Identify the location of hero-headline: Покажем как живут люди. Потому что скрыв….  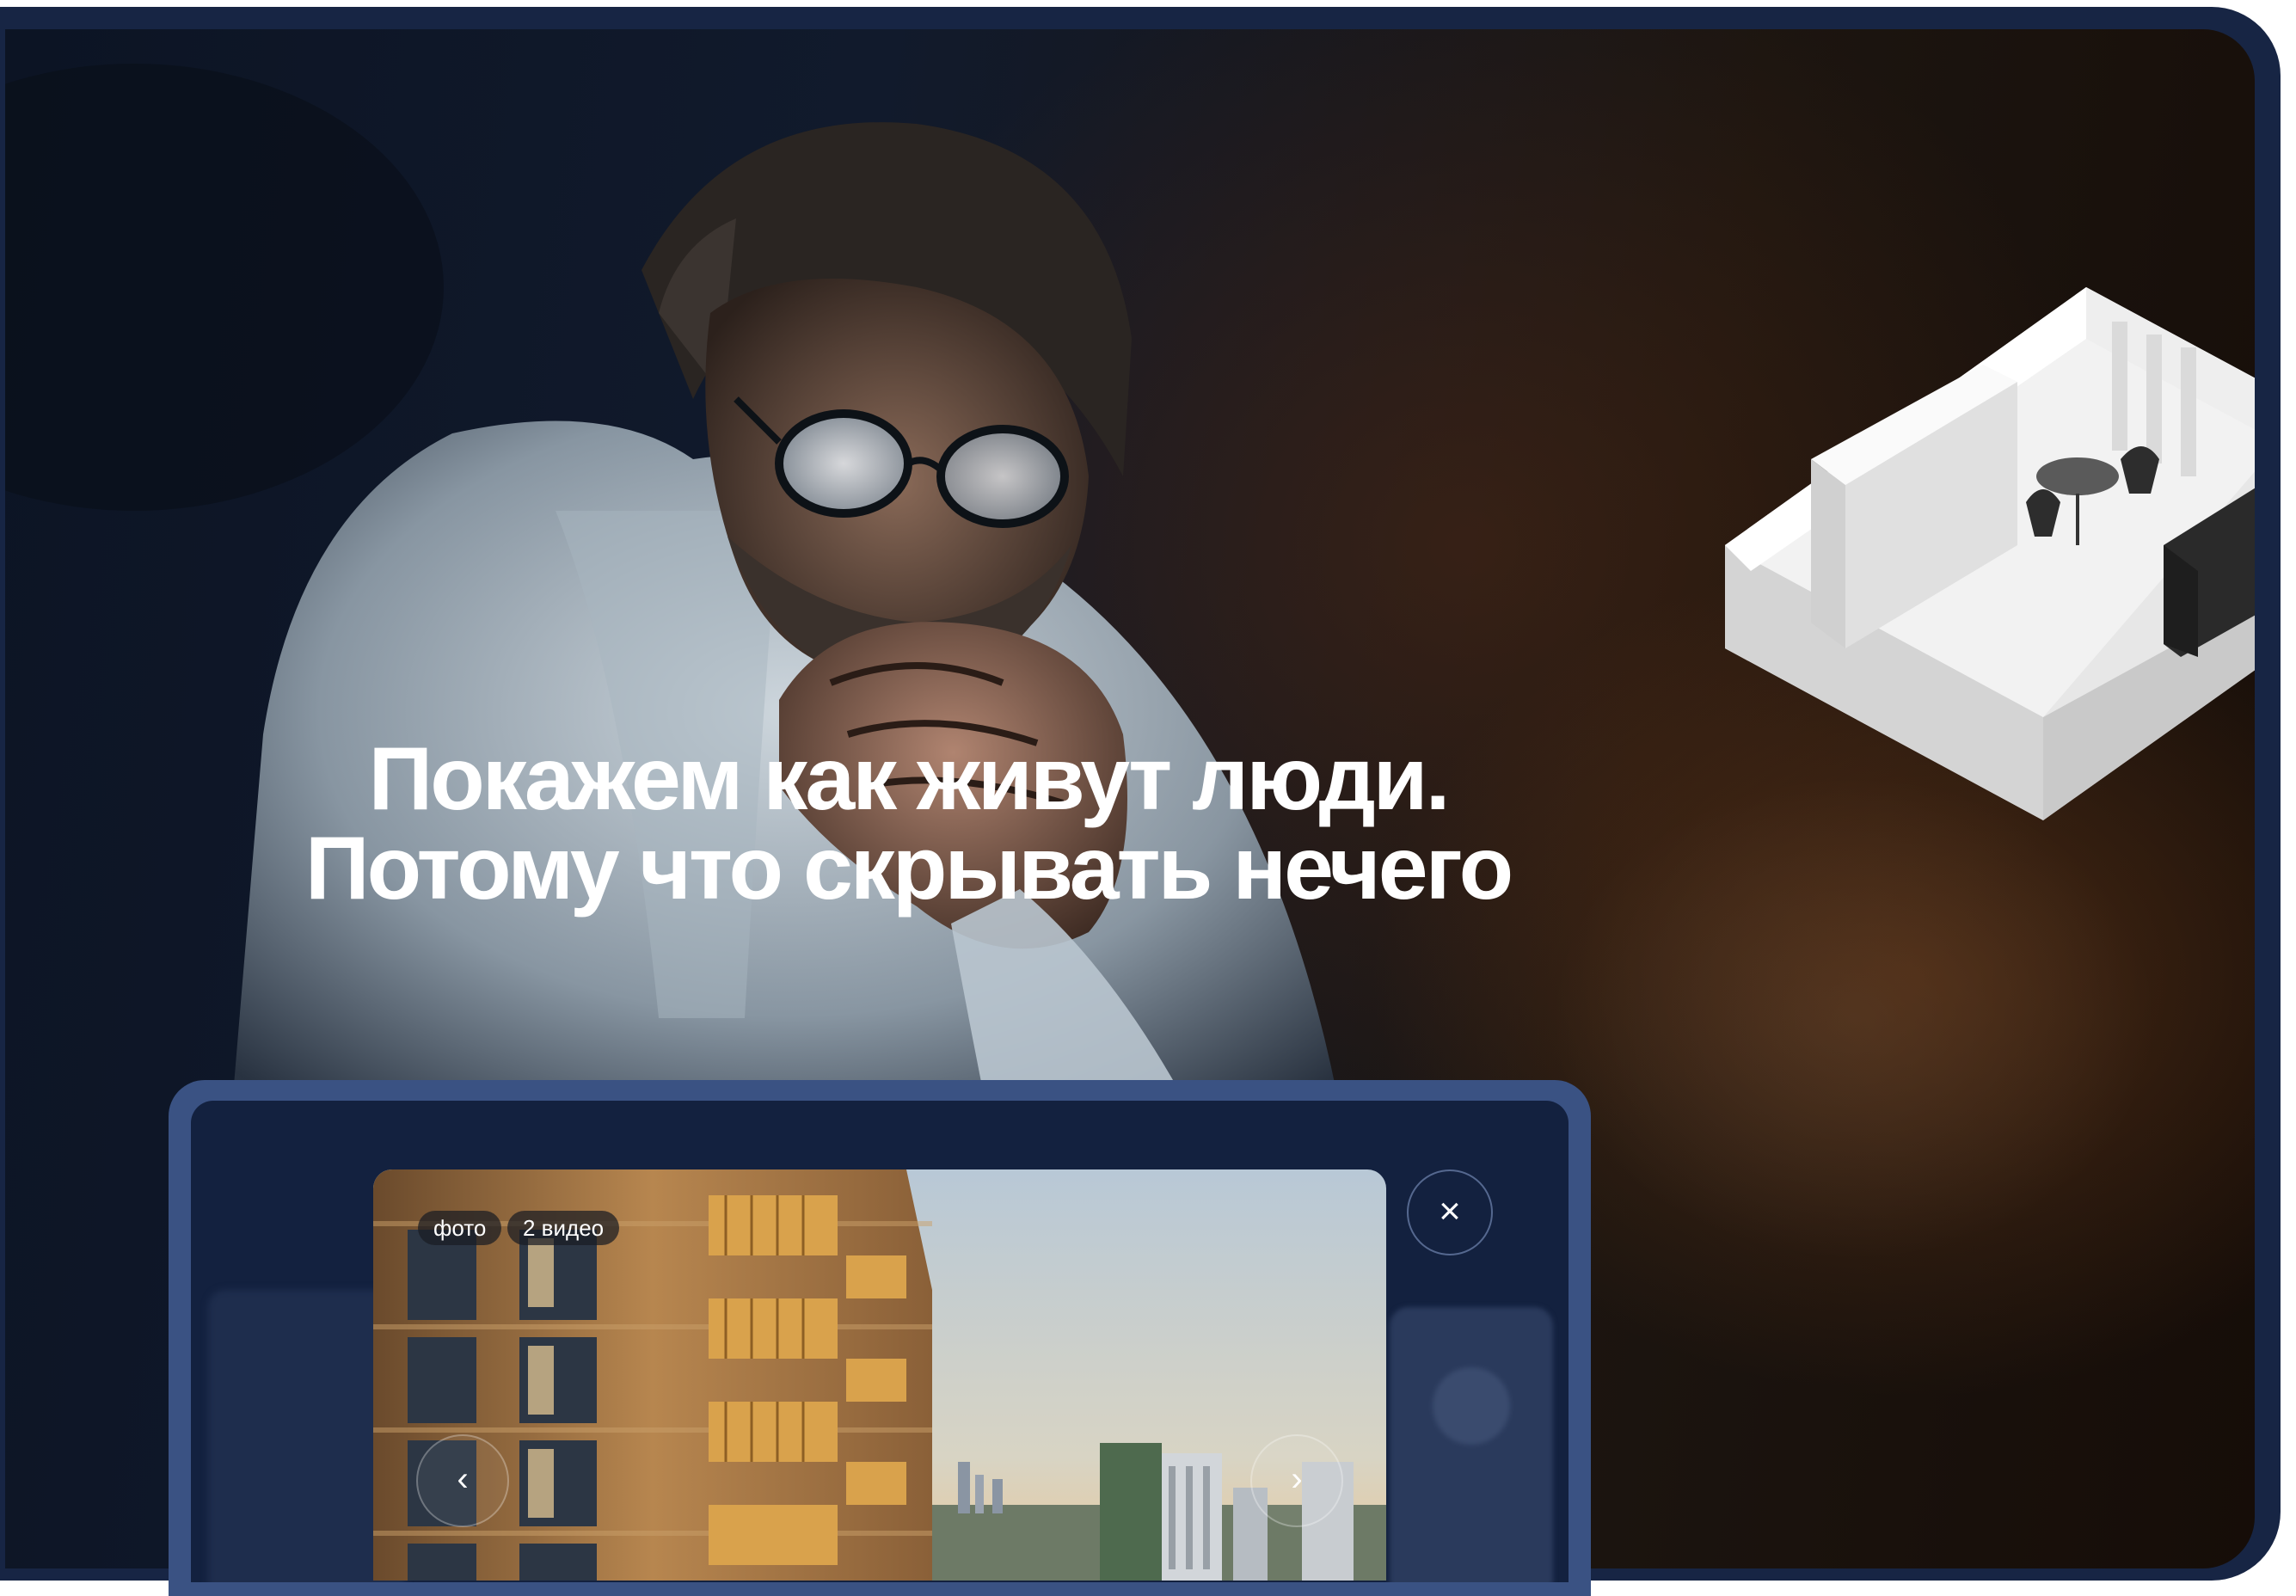
(908, 823).